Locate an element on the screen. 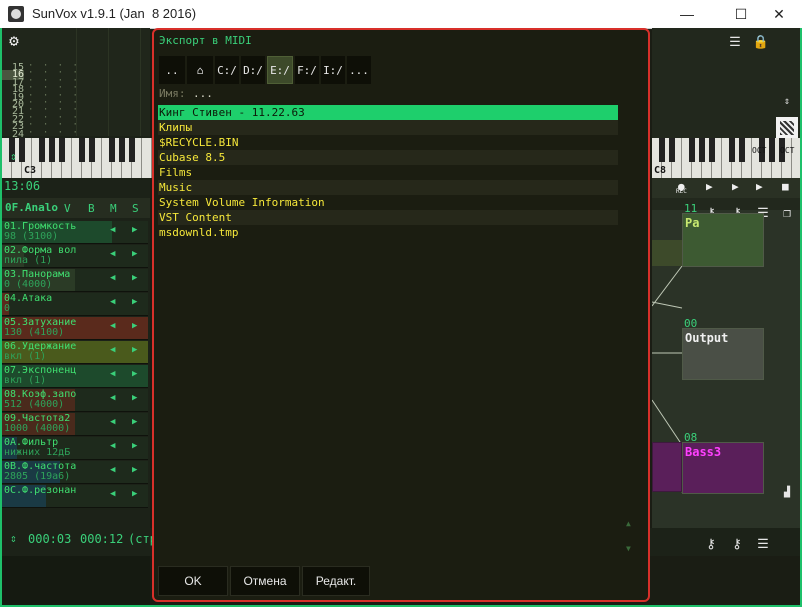 The height and width of the screenshot is (607, 802). controller-row: 07.Экспоненц вкл (1) ◀ ▶ is located at coordinates (75, 376).